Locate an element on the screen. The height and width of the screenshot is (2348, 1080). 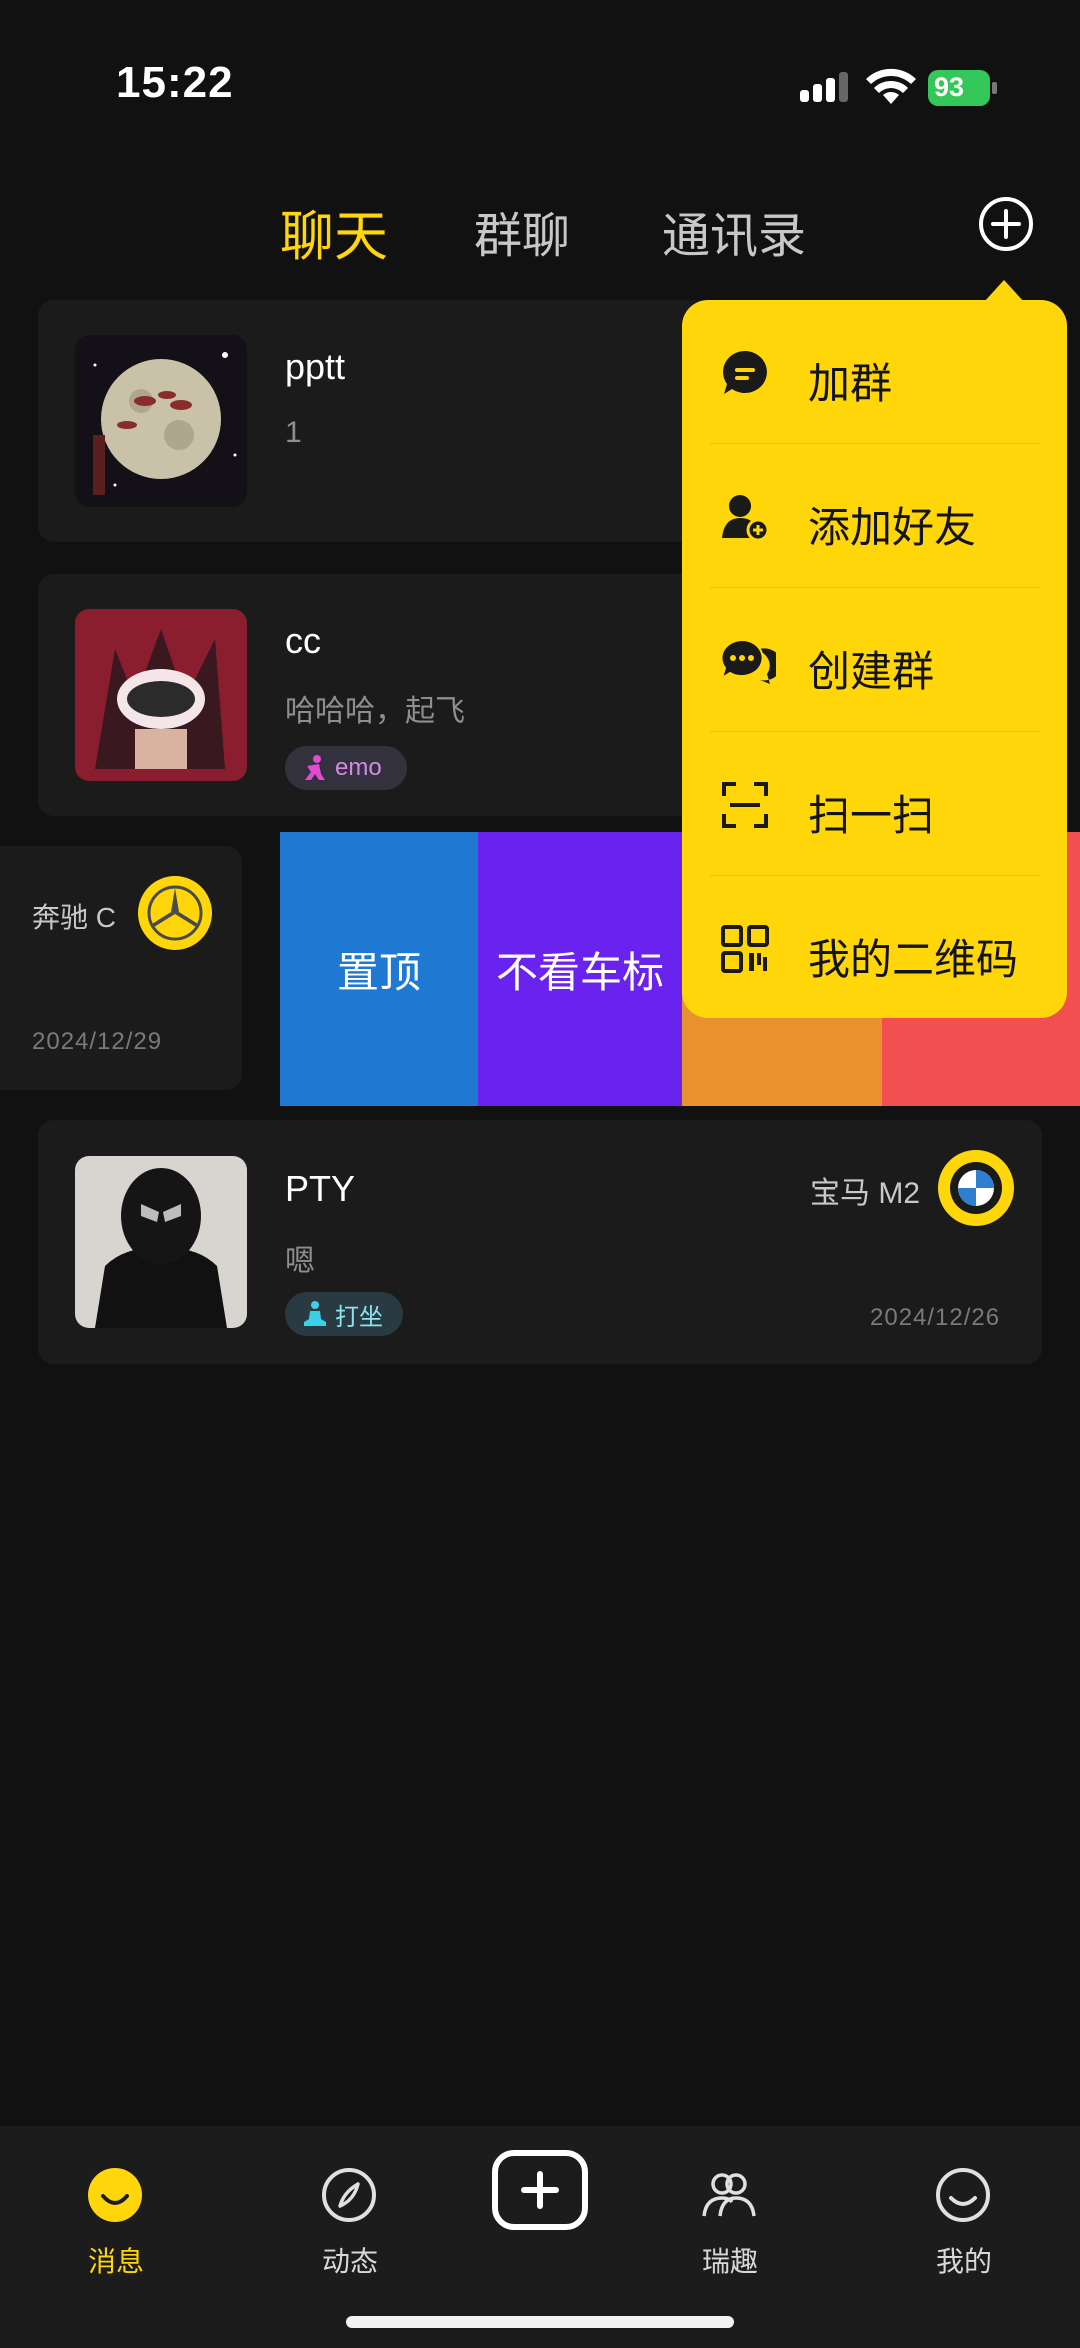
home-indicator is located at coordinates (540, 2322).